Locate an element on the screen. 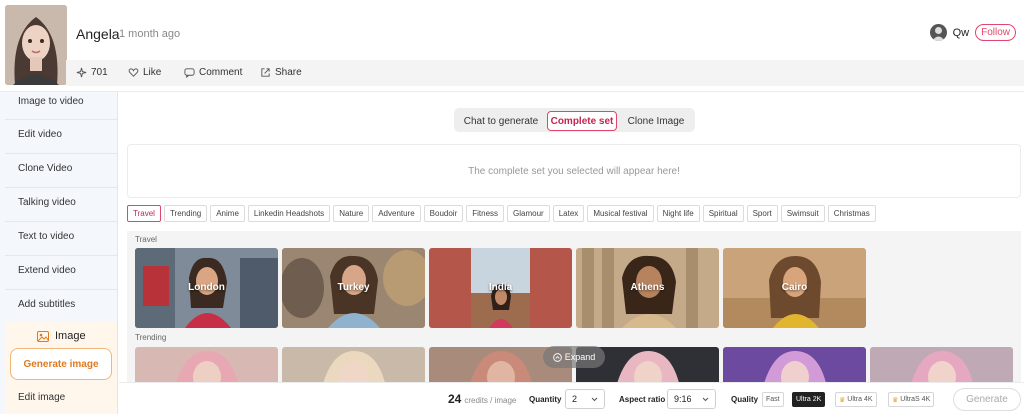 Image resolution: width=1024 pixels, height=414 pixels. remix-count: 701 is located at coordinates (99, 72).